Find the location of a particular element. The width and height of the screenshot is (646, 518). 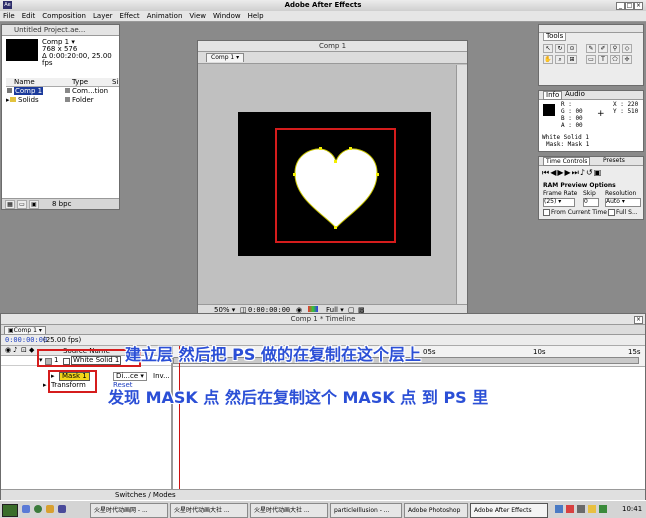

menu-layer: Layer is located at coordinates (103, 16).